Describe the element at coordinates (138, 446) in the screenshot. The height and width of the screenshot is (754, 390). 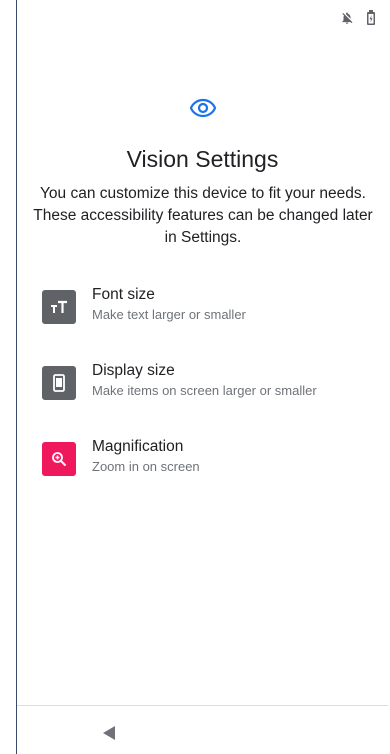
I see `feature-title: Magnification` at that location.